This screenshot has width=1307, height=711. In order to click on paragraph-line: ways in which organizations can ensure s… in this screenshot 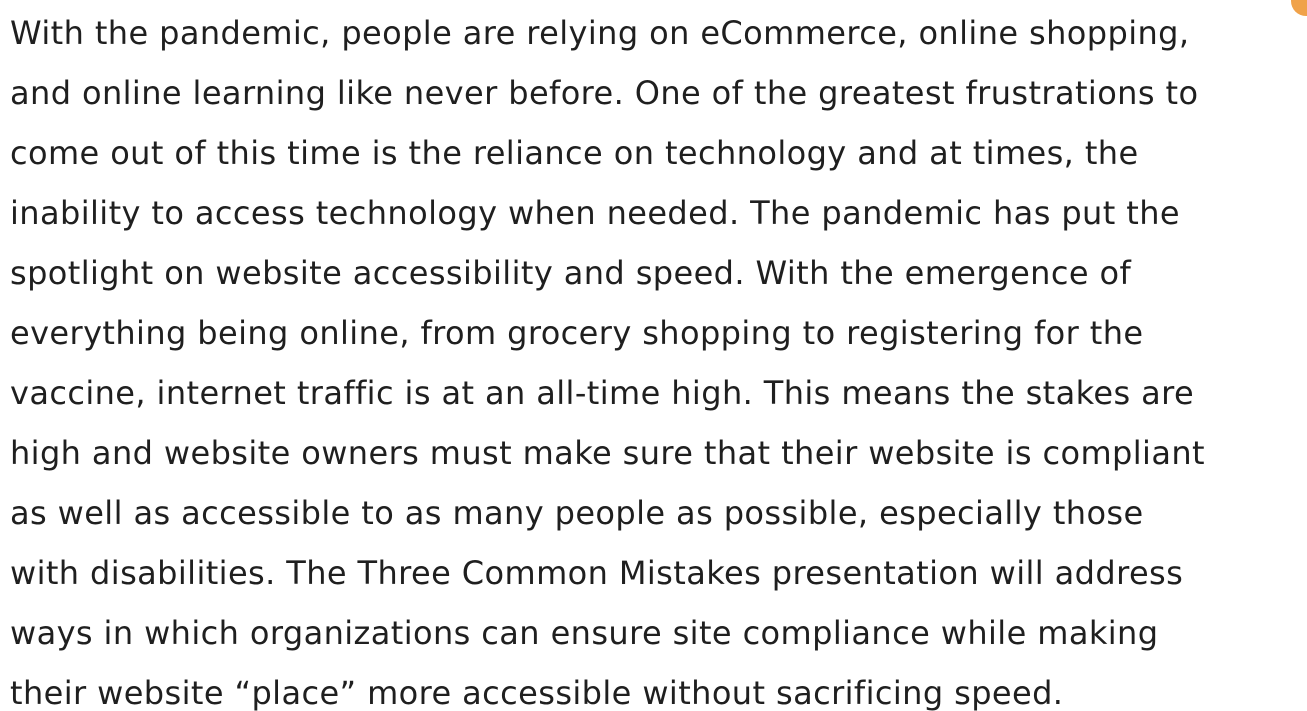, I will do `click(584, 633)`.